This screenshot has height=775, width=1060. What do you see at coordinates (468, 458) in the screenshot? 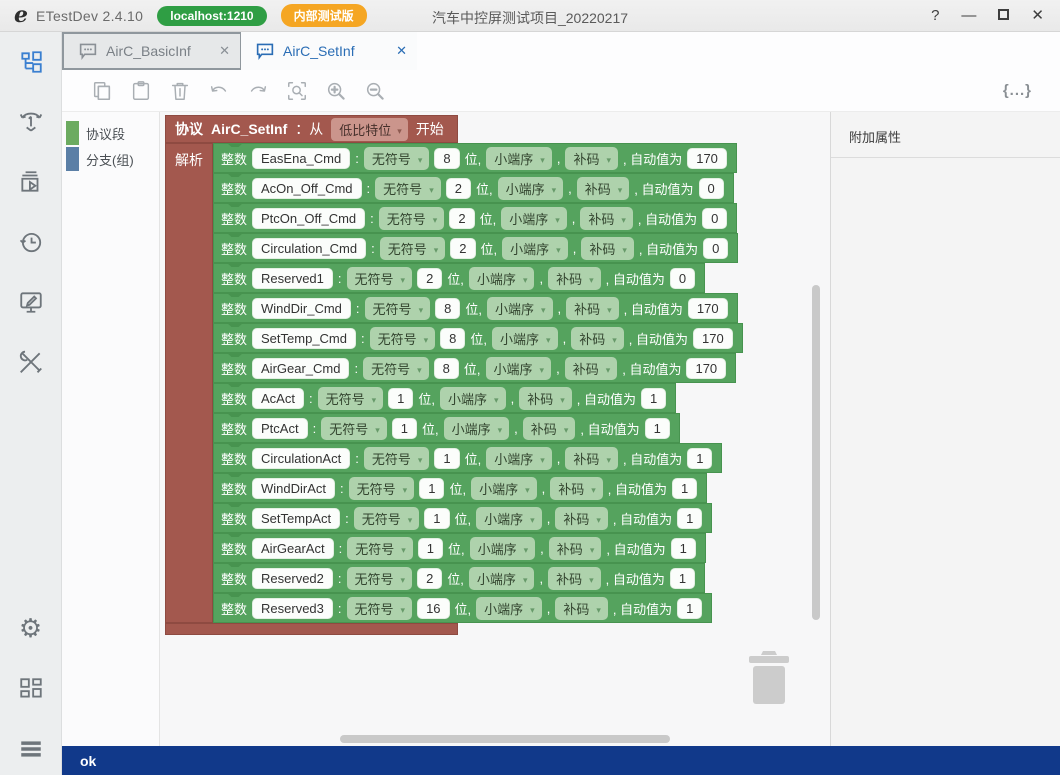
I see `field-row: 整数 CirculationAct : 无符号 1 位, 小端序 , 补码` at bounding box center [468, 458].